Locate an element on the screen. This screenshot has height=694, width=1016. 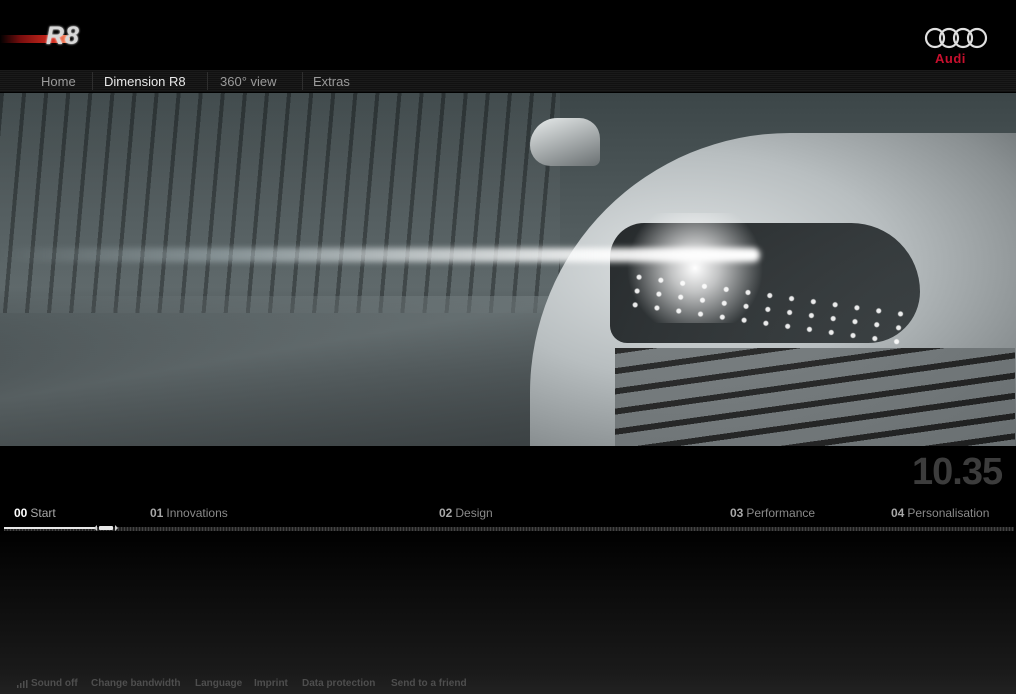
chapter-design: 02 Design is located at coordinates (466, 513).